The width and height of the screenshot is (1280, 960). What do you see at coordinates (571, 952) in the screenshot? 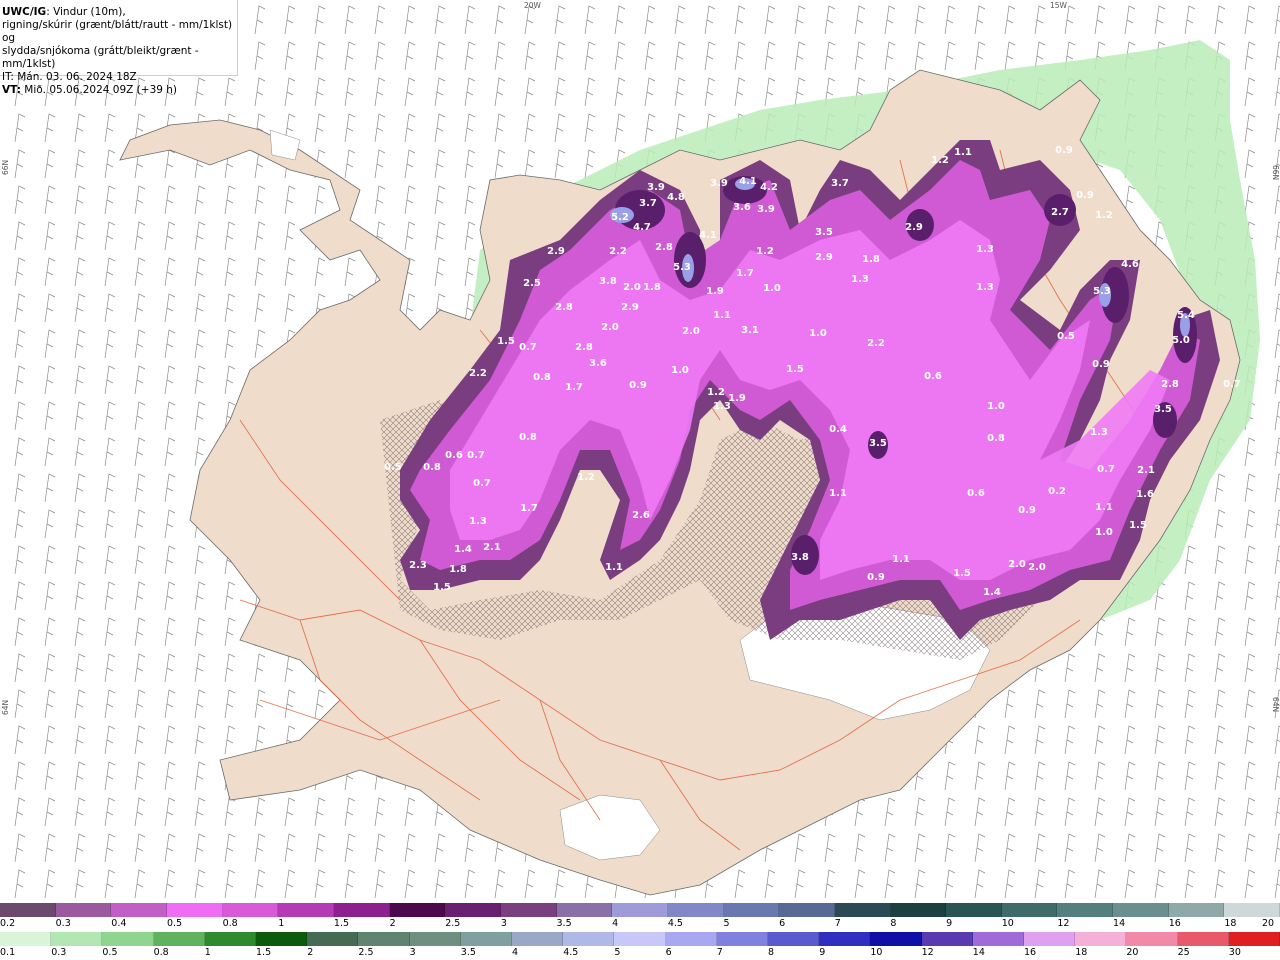
I see `legend-rain-tick-label: 4.5` at bounding box center [571, 952].